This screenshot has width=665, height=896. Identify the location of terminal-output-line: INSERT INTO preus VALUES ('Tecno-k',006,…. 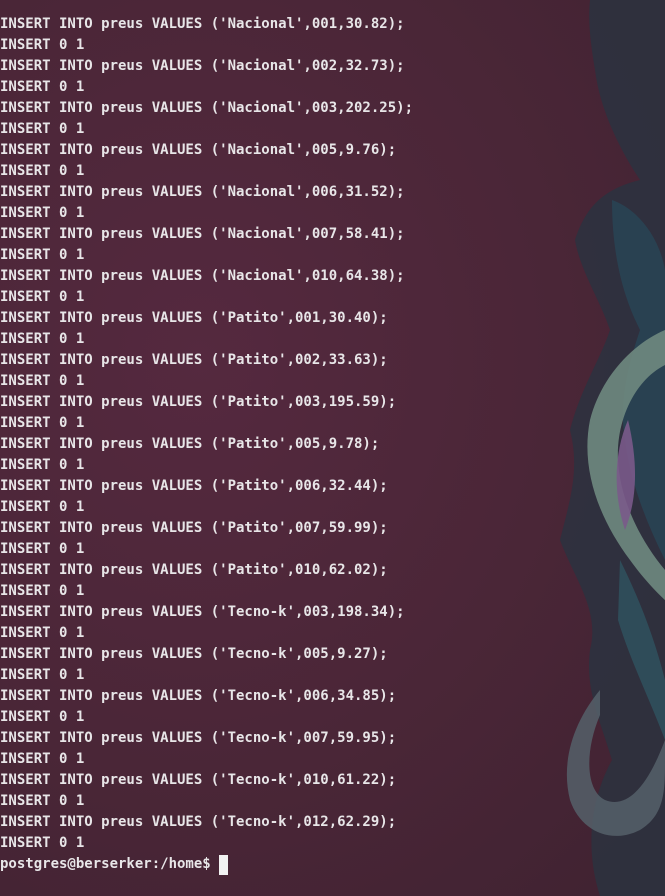
(198, 696).